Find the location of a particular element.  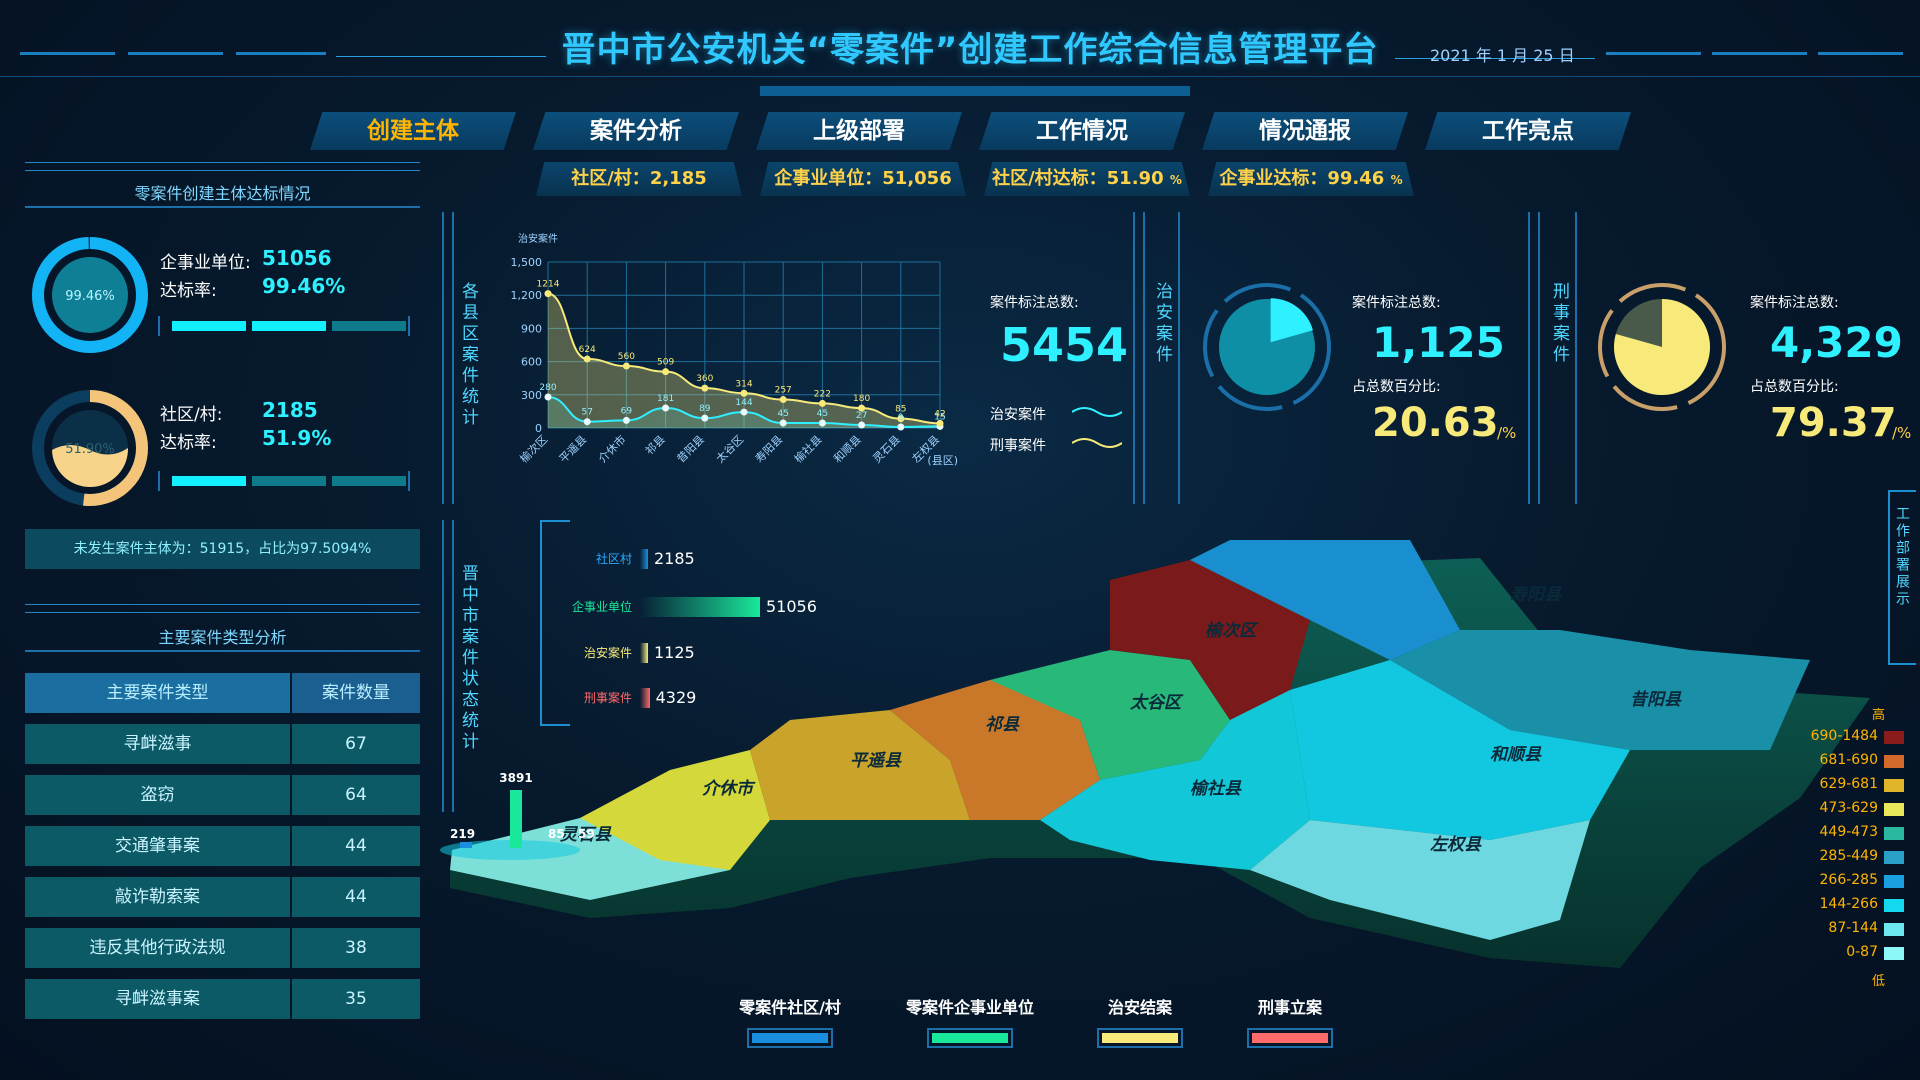

map-legend-item: 690-1484 is located at coordinates (1837, 738).